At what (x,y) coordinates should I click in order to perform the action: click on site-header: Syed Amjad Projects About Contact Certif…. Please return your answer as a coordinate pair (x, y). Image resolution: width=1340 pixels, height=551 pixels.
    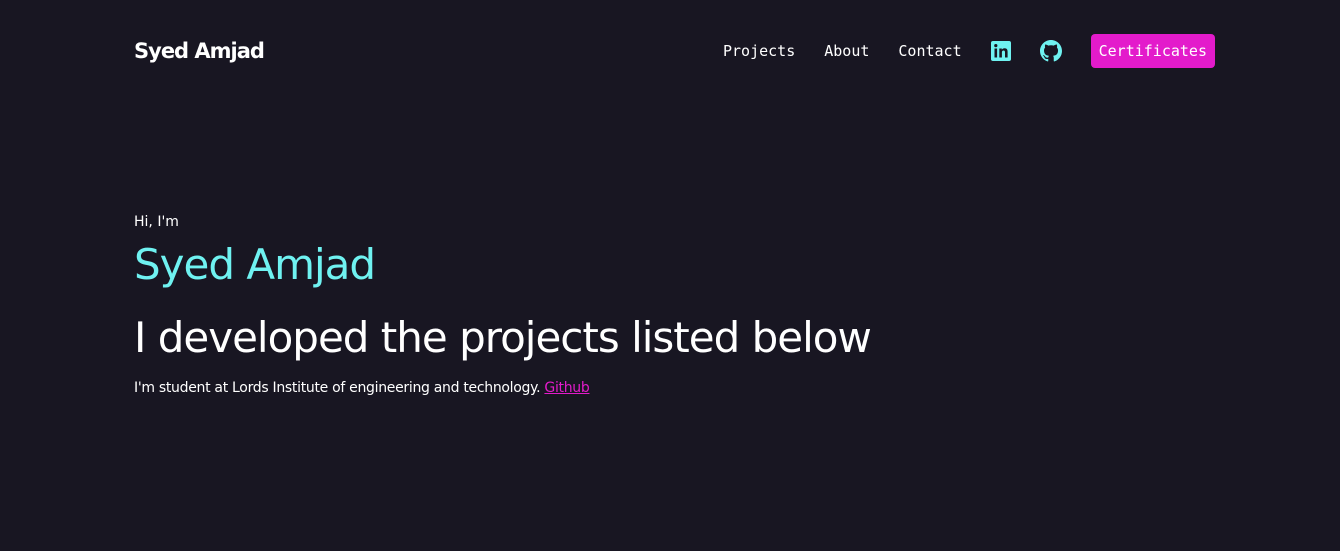
    Looking at the image, I should click on (674, 51).